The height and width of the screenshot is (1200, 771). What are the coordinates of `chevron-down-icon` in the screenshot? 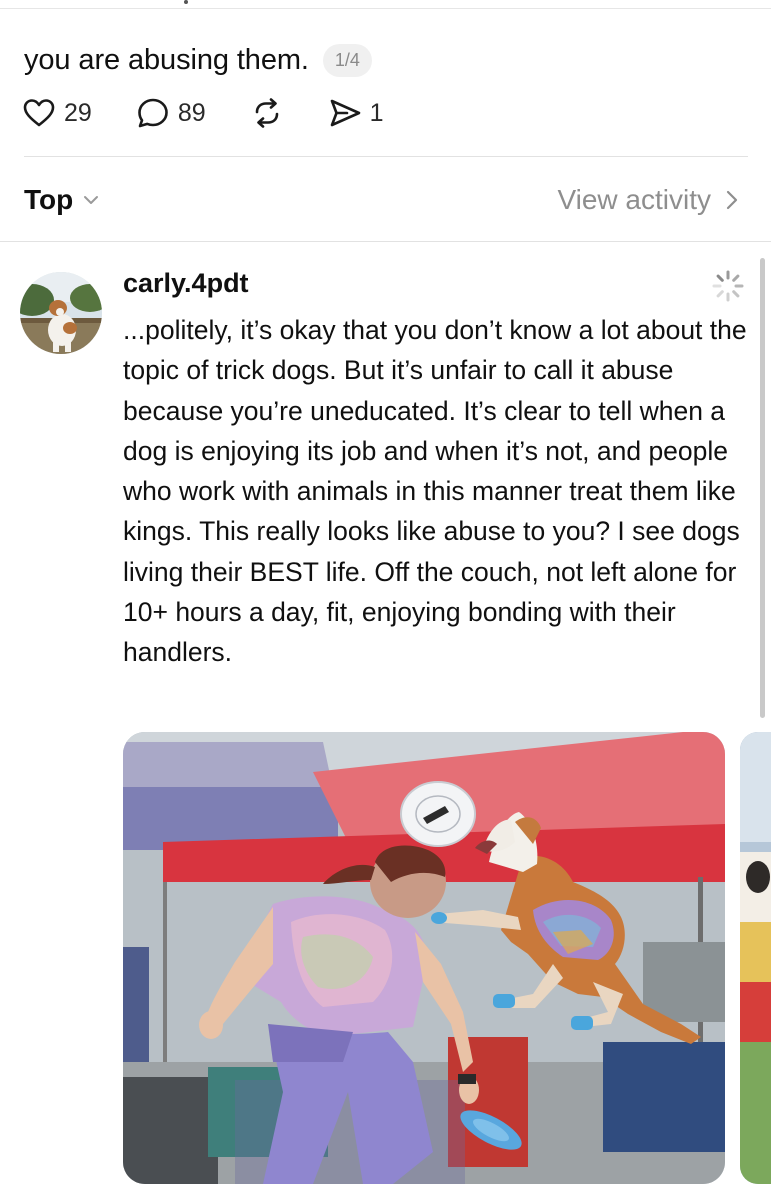 It's located at (91, 200).